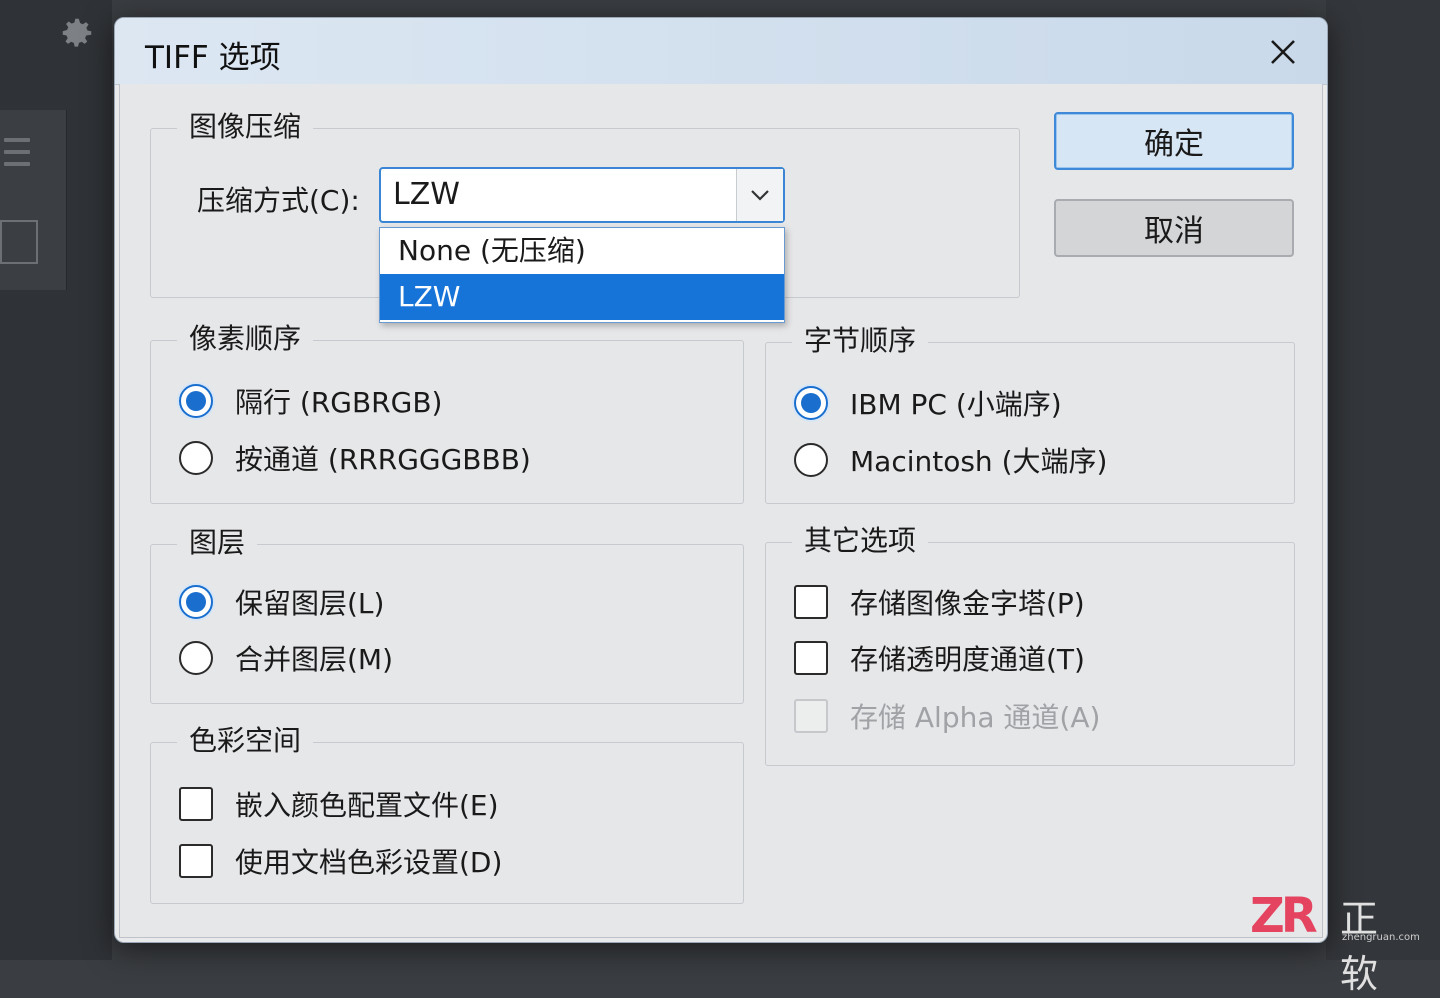 This screenshot has width=1440, height=998. I want to click on radio-flatten-layers: 合并图层(M), so click(286, 658).